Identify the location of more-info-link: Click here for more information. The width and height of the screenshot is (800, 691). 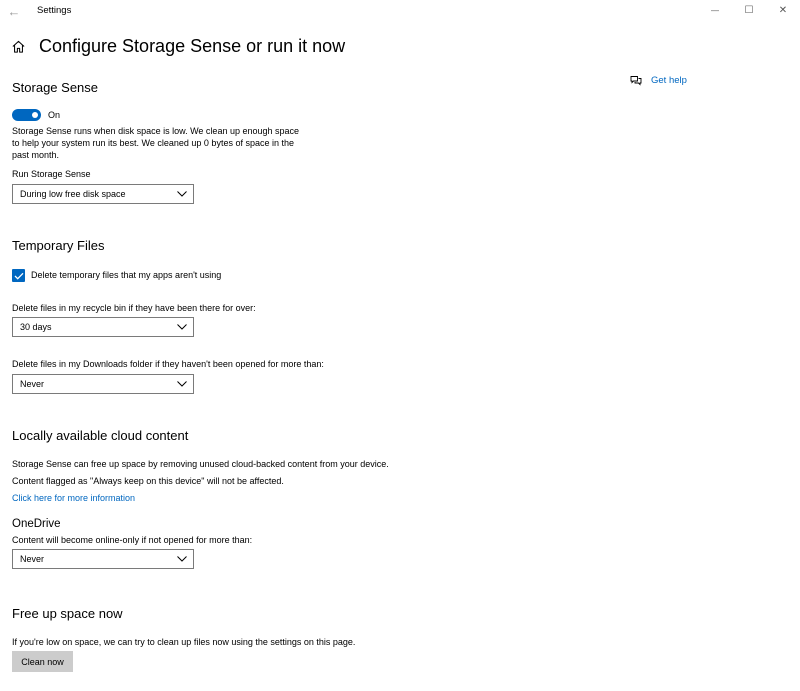
(73, 498).